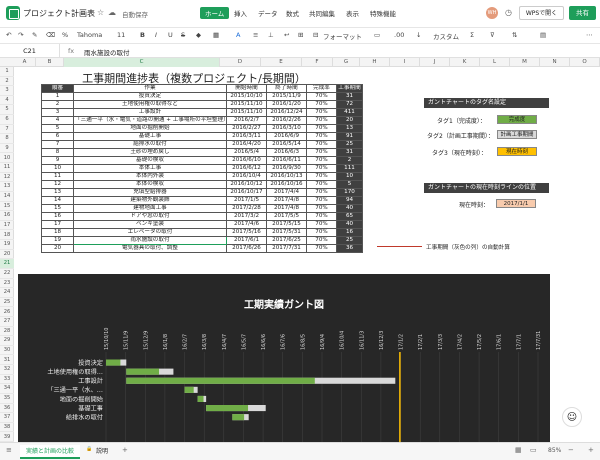  I want to click on history-icon: ◷, so click(508, 12).